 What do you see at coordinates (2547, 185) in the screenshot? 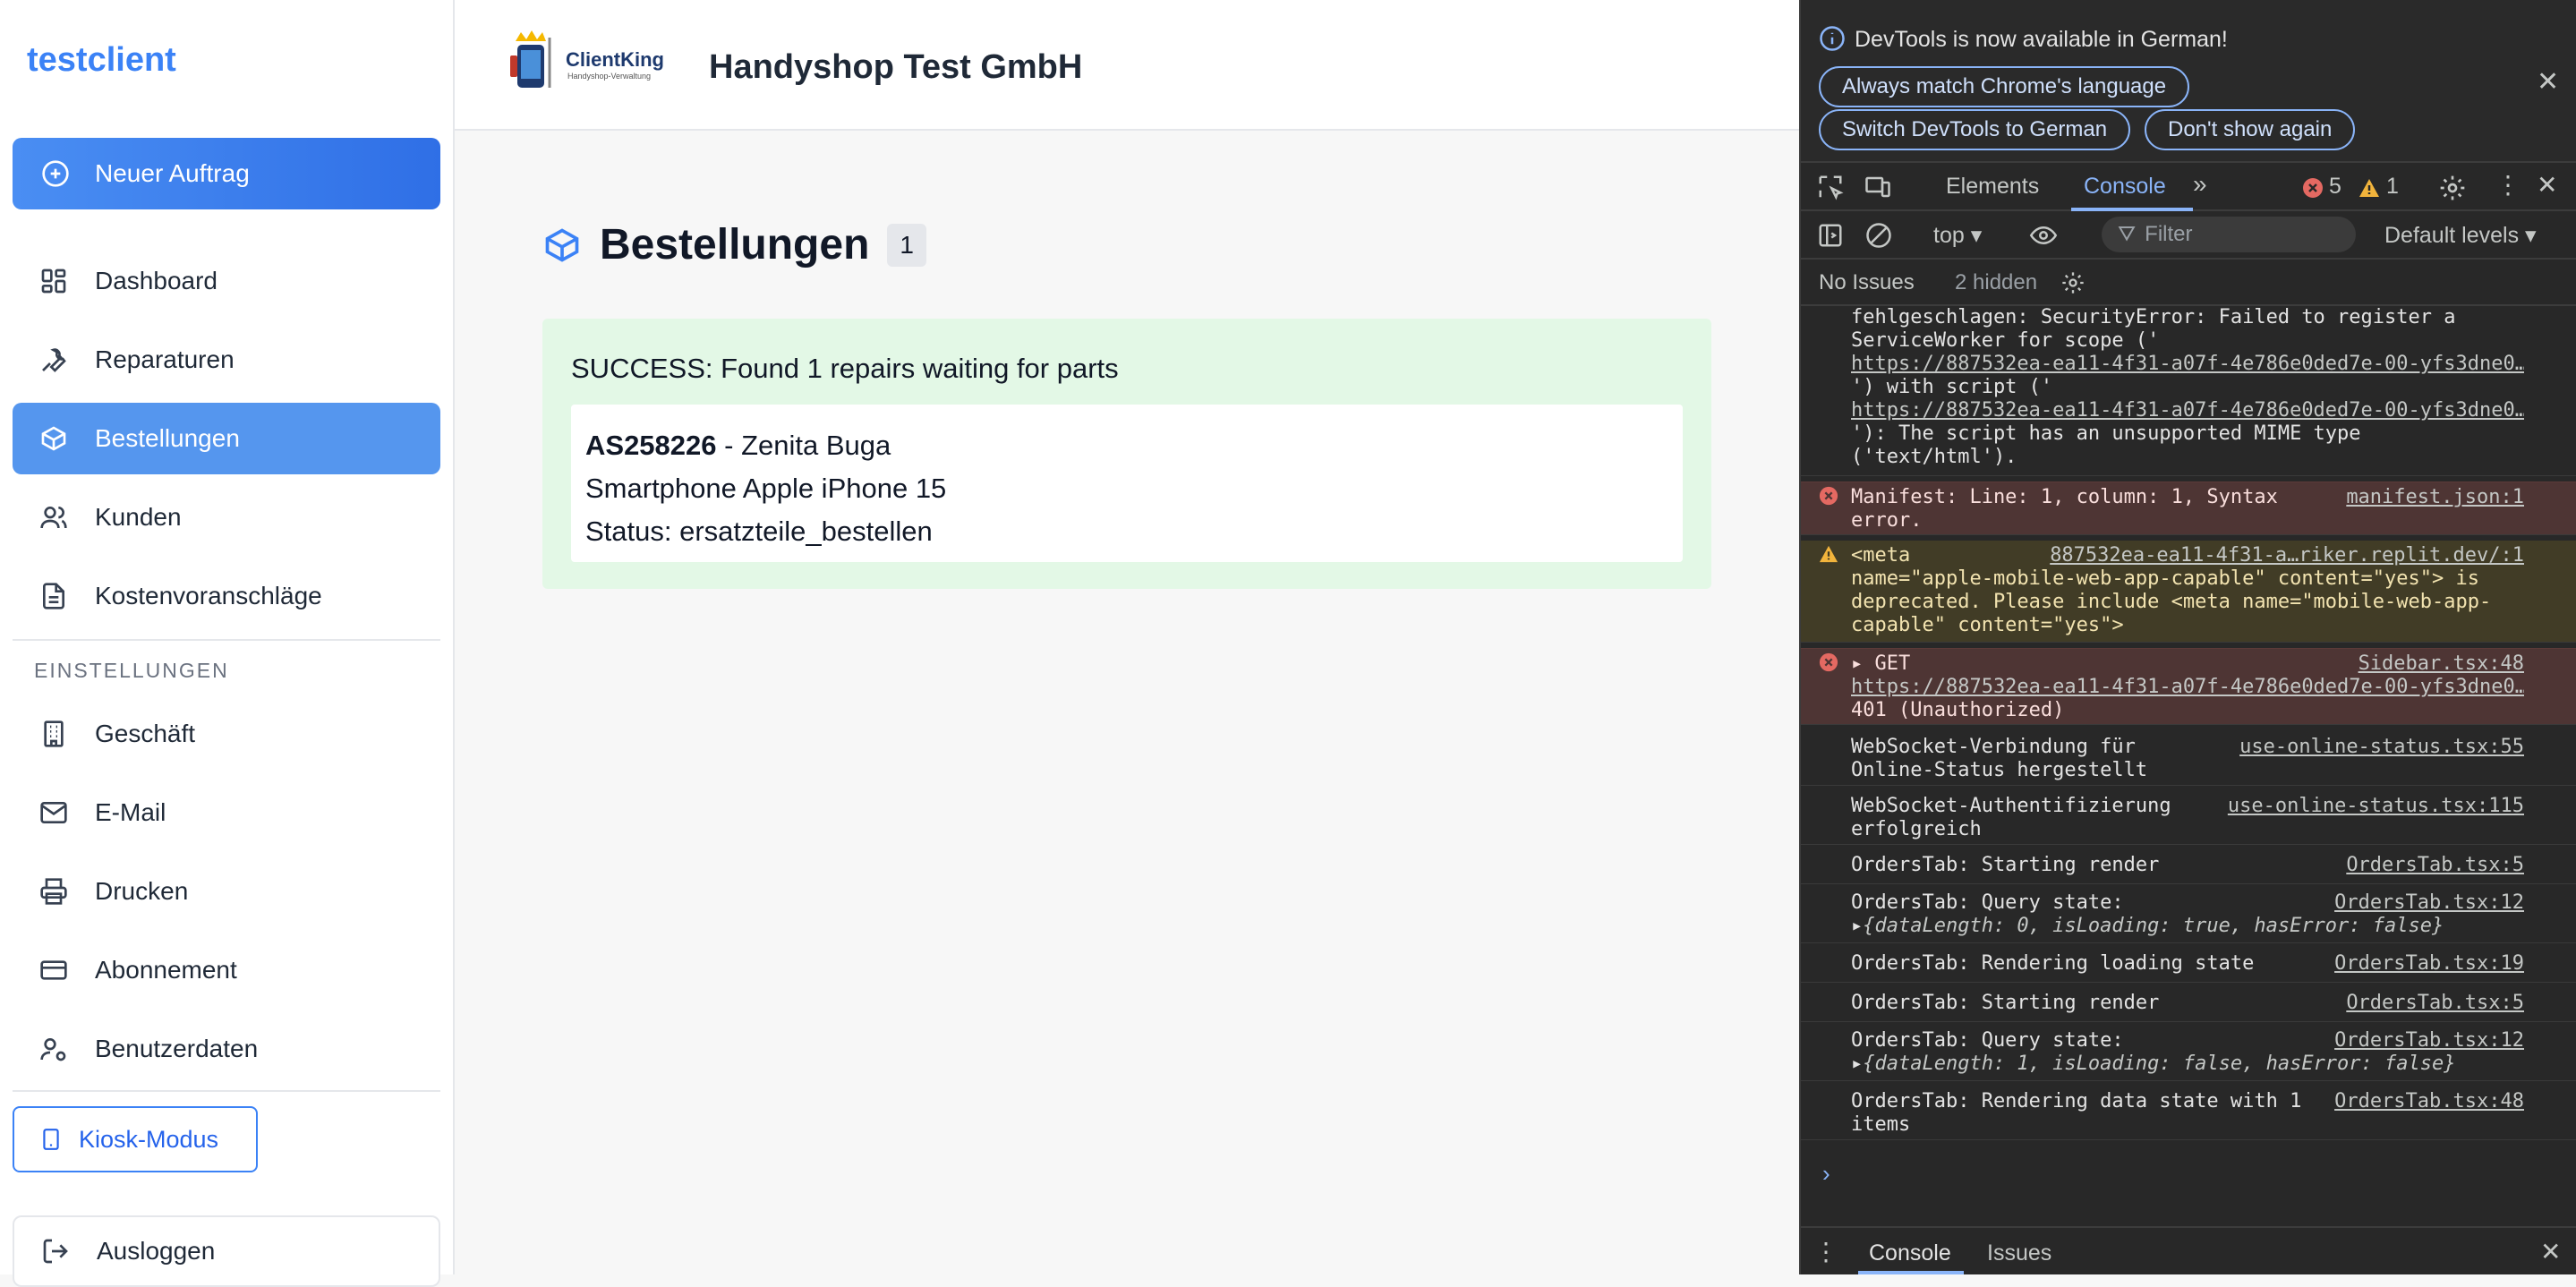
I see `close-devtools-icon: ✕` at bounding box center [2547, 185].